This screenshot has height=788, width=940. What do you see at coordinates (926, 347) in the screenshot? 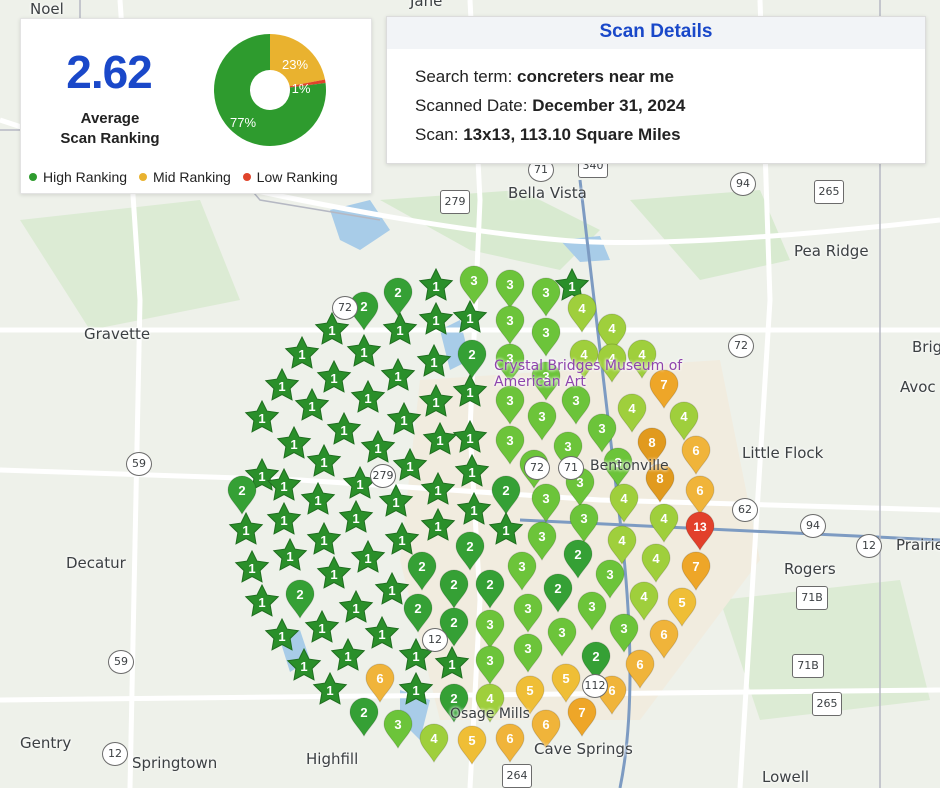
I see `place-label: Brig` at bounding box center [926, 347].